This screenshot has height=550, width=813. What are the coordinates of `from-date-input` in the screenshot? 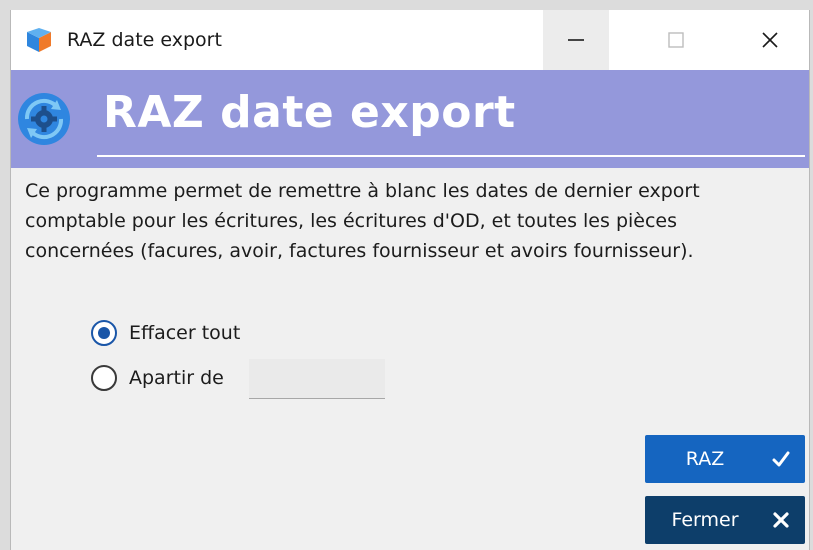 It's located at (317, 379).